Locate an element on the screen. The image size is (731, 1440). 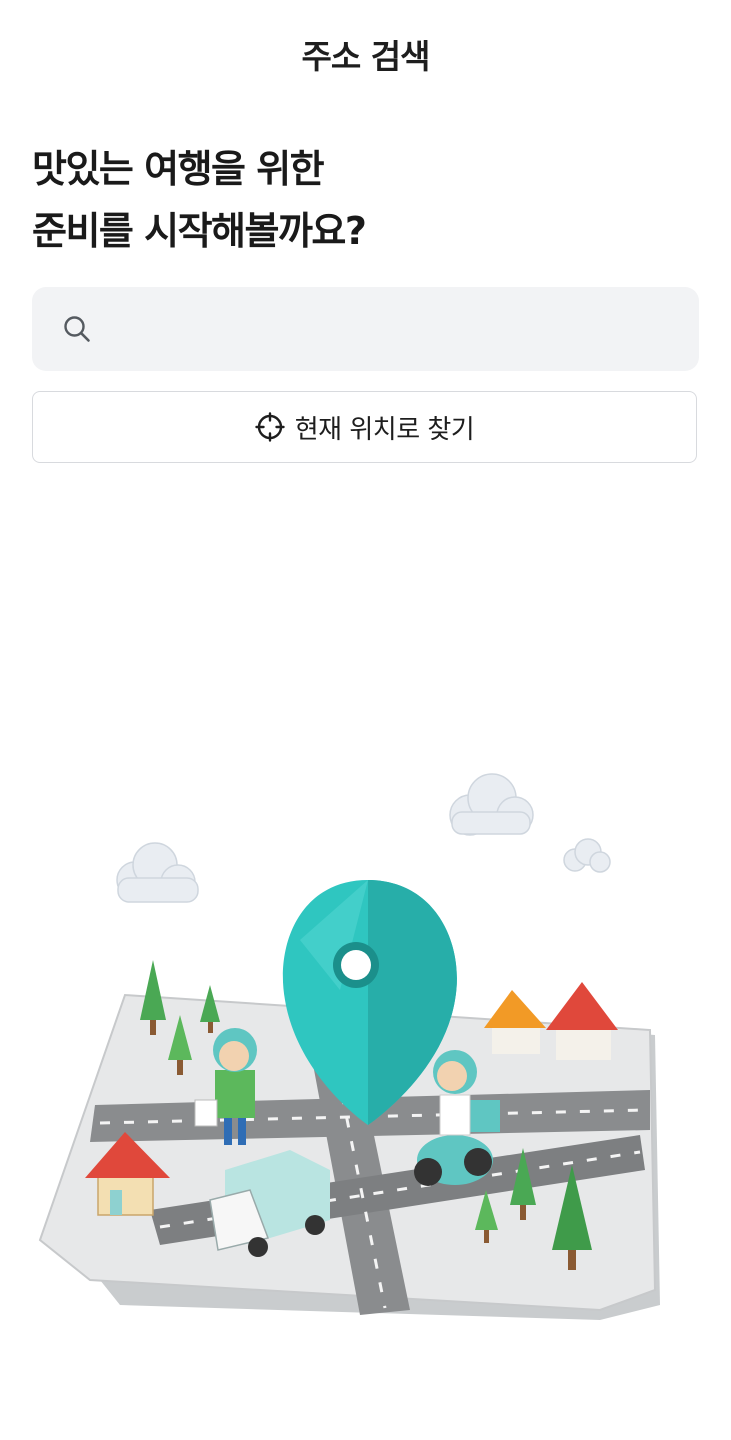
headline: 맛있는 여행을 위한 준비를 시작해볼까요? is located at coordinates (362, 200).